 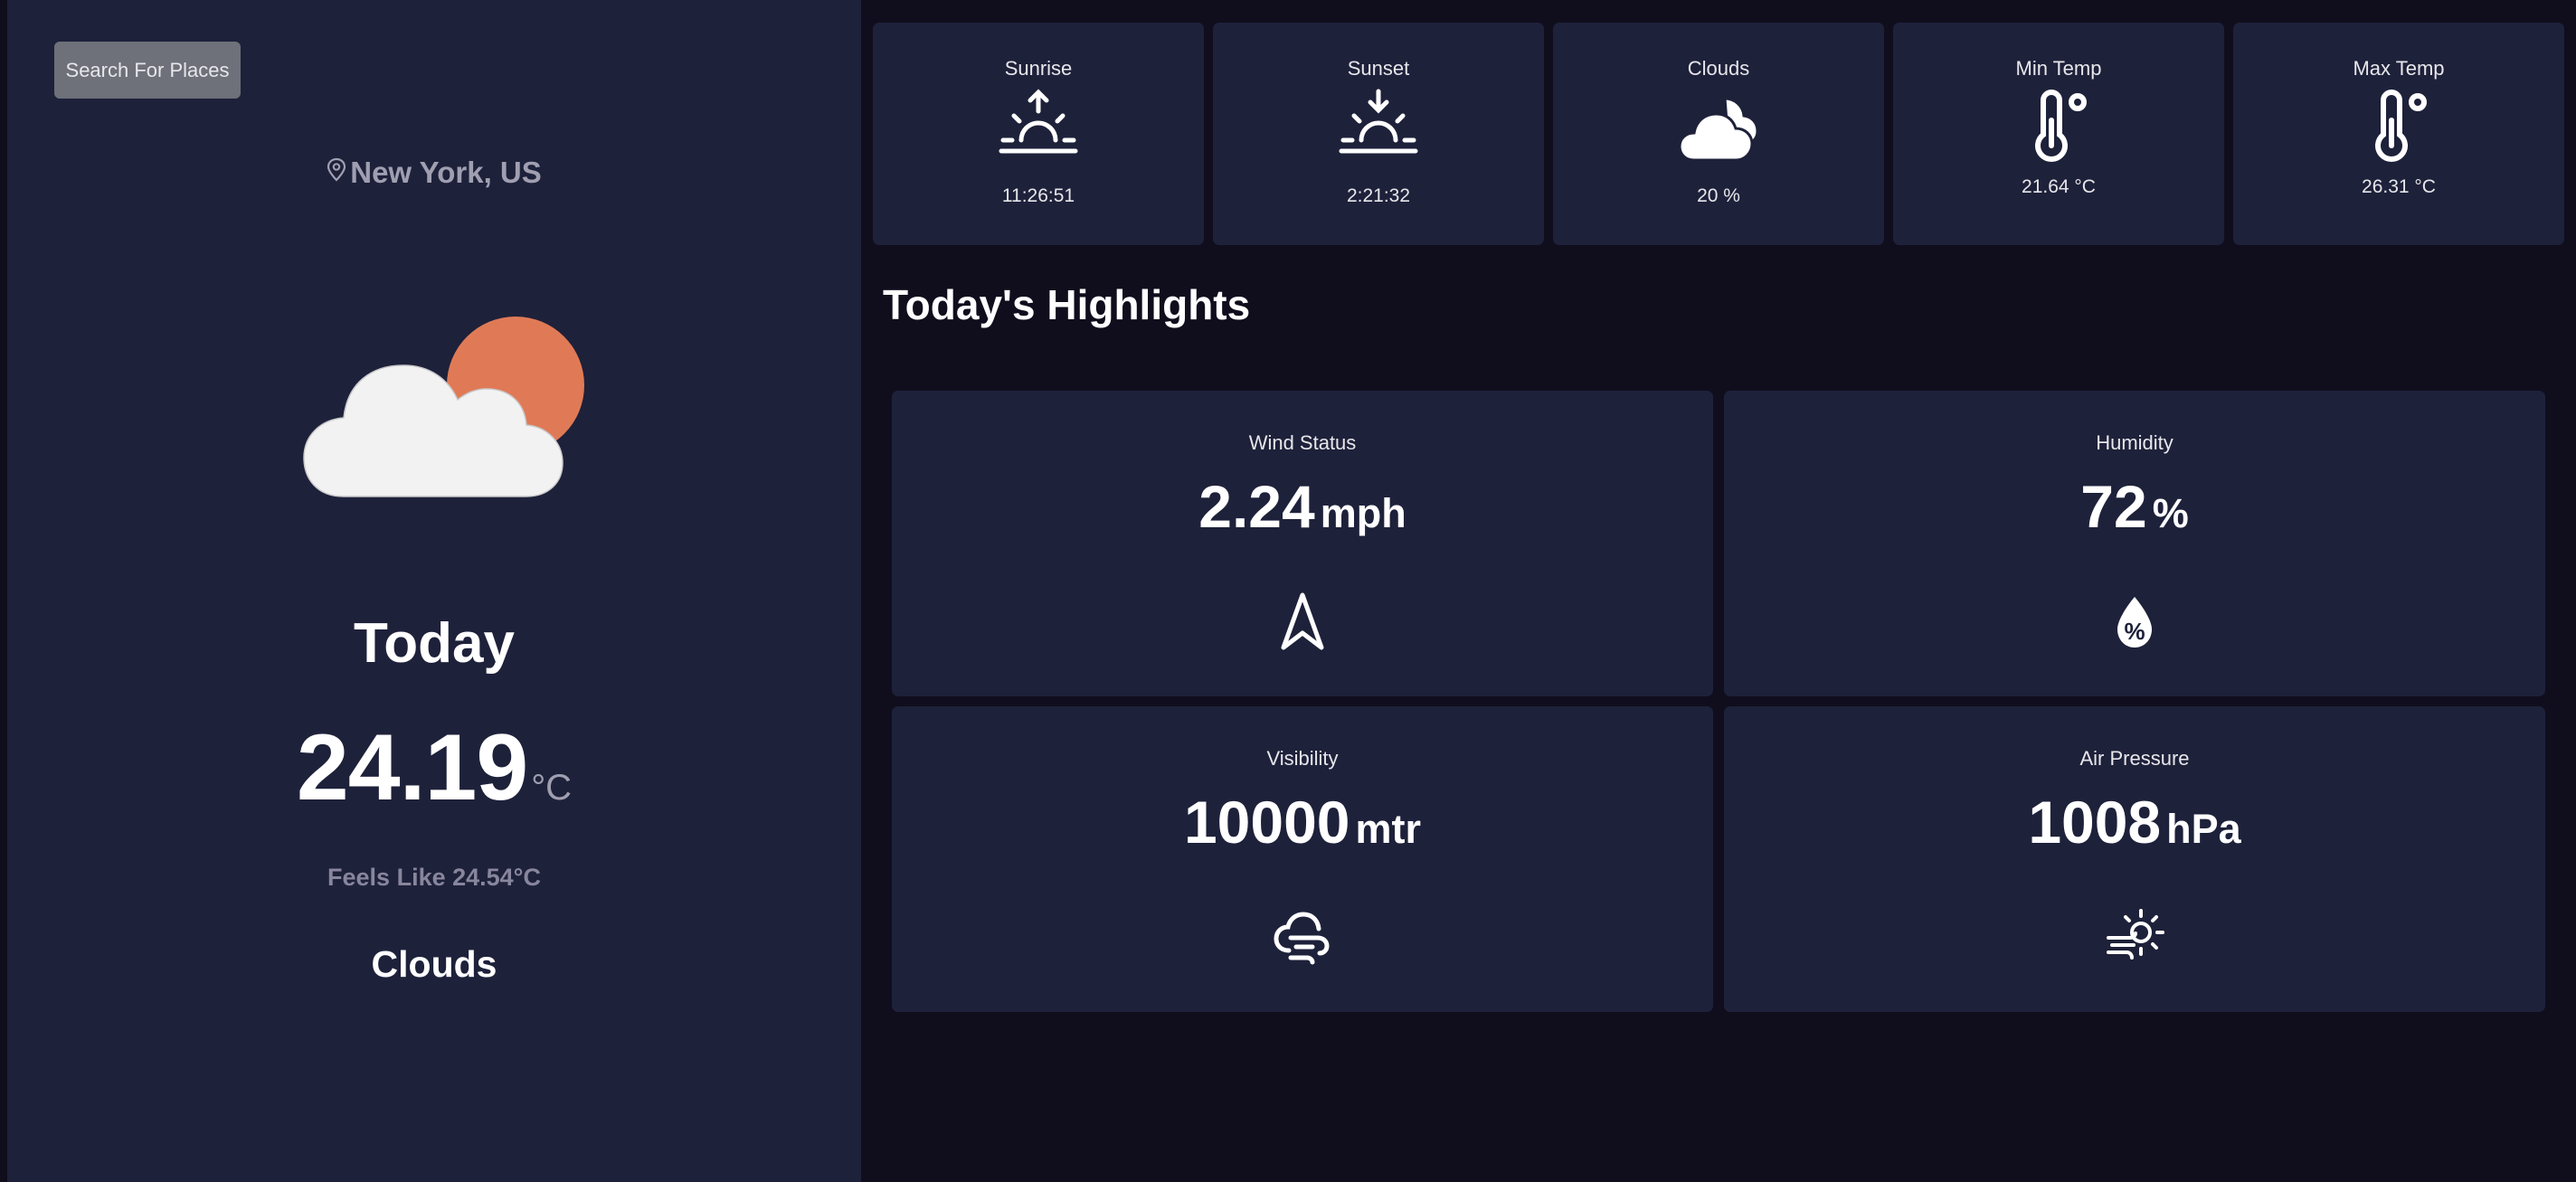 I want to click on sunset-icon, so click(x=1378, y=121).